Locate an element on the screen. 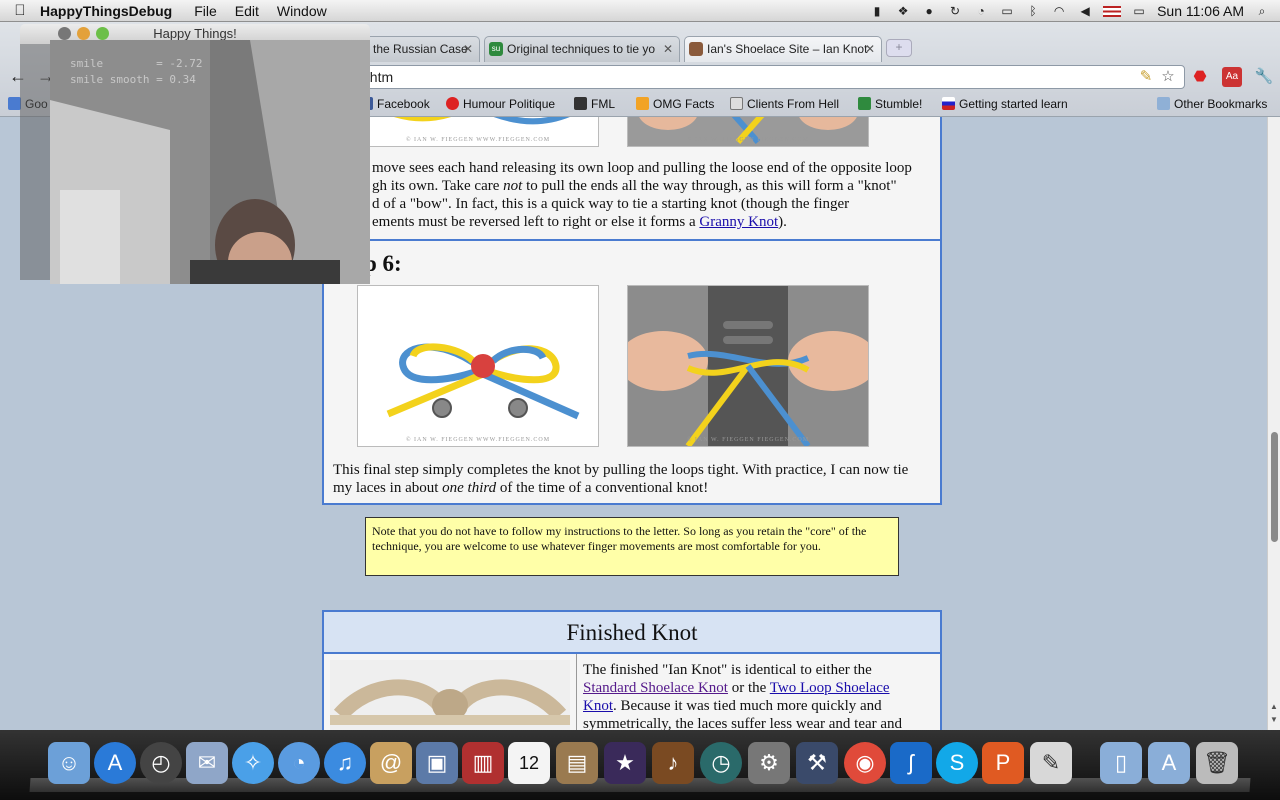 The height and width of the screenshot is (800, 1280). menu-edit: Edit is located at coordinates (247, 11).